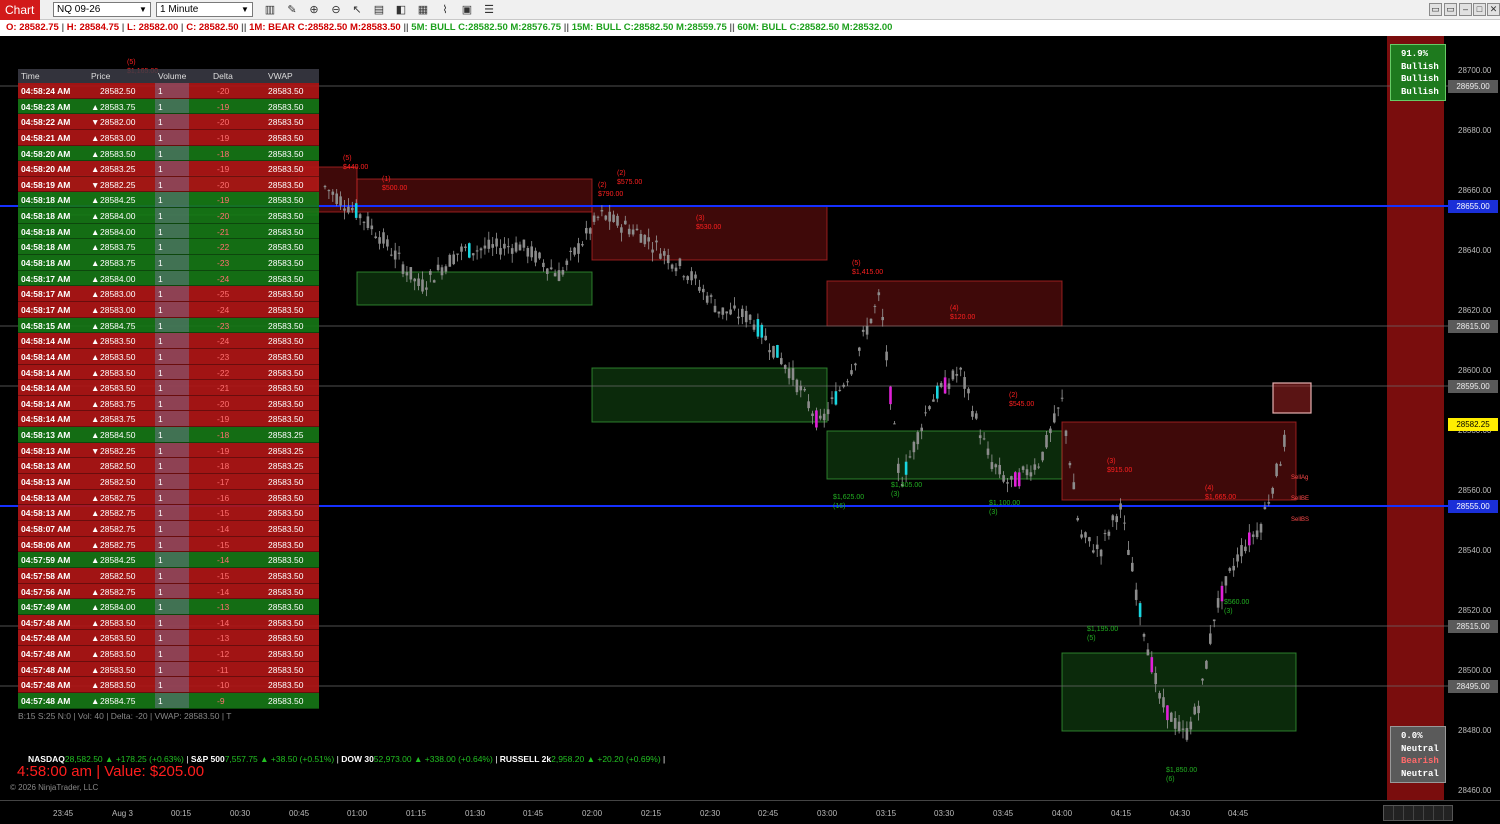 This screenshot has width=1500, height=824. What do you see at coordinates (168, 200) in the screenshot?
I see `table-row: 04:58:18 AM ▲ 28584.25 1 -19 28583.50` at bounding box center [168, 200].